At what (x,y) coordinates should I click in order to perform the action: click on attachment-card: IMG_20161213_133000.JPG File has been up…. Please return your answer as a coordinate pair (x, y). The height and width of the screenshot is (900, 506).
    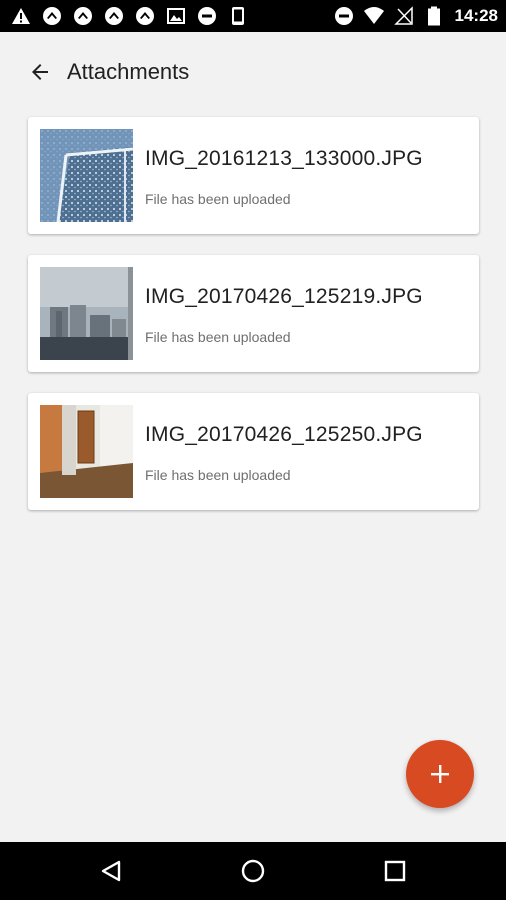
    Looking at the image, I should click on (253, 175).